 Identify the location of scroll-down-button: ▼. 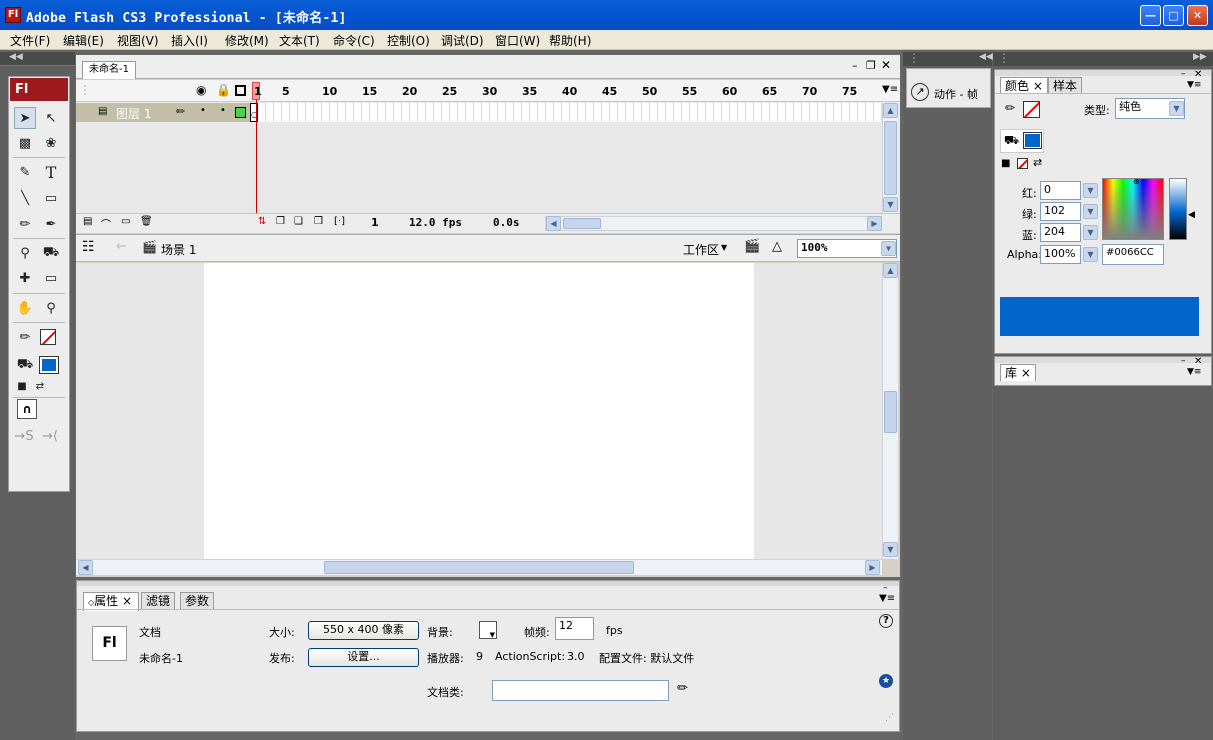
(890, 204).